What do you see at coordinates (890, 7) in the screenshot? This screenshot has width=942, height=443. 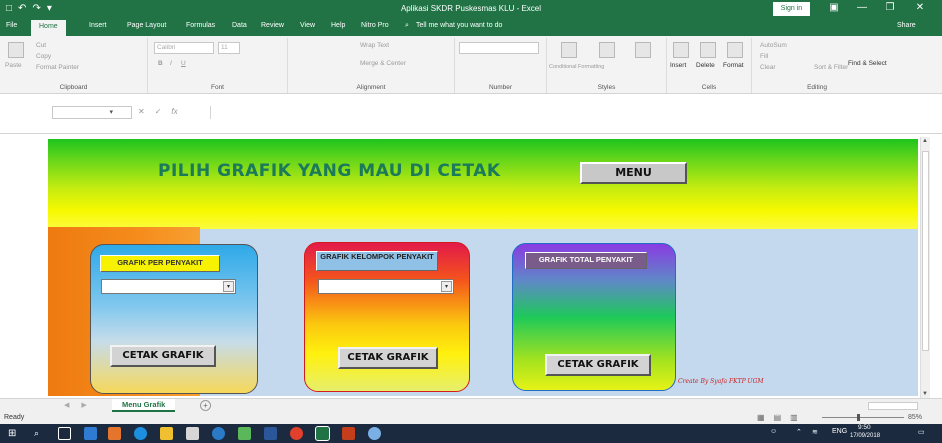 I see `maximize-button: ❐` at bounding box center [890, 7].